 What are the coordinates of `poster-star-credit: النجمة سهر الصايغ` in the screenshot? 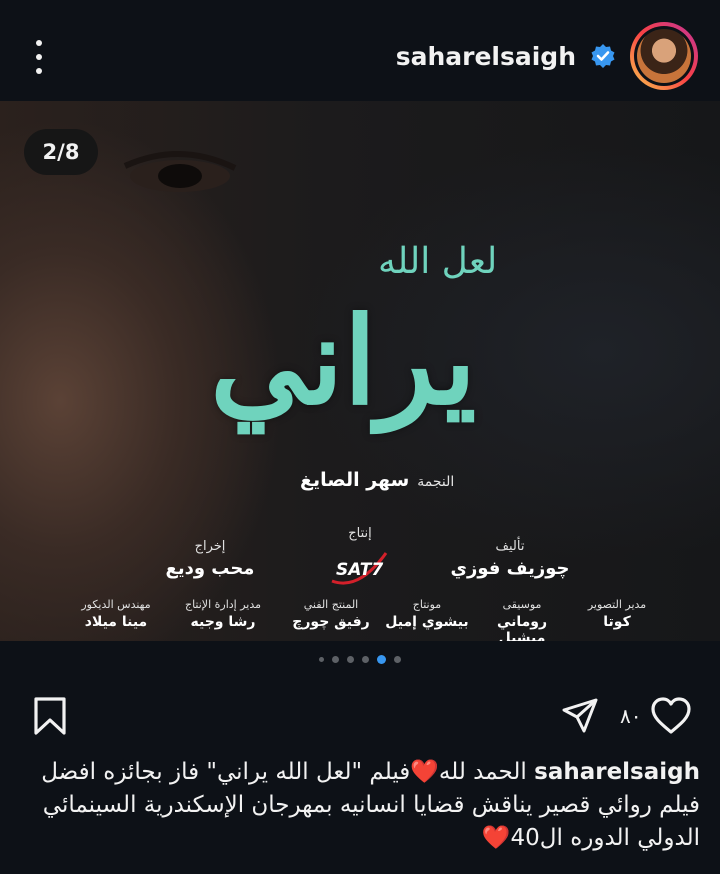 It's located at (377, 480).